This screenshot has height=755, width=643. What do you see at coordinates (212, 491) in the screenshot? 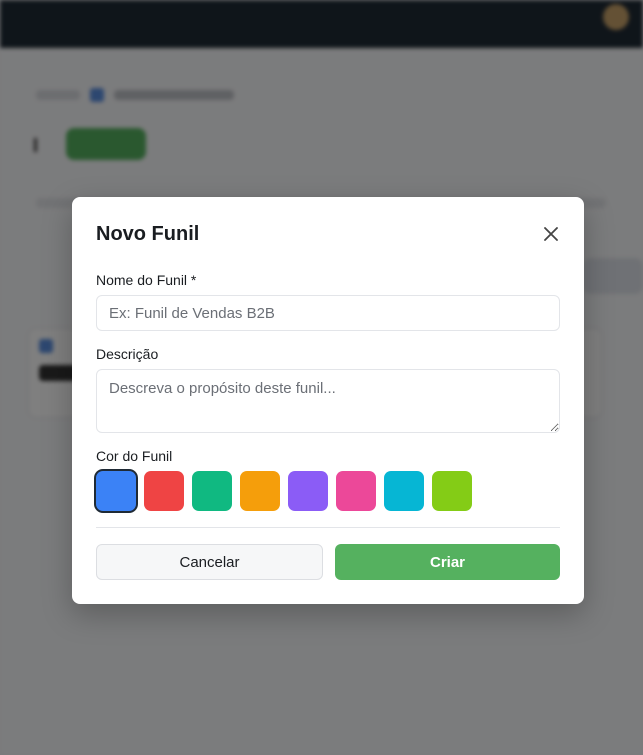
I see `color-swatch-green` at bounding box center [212, 491].